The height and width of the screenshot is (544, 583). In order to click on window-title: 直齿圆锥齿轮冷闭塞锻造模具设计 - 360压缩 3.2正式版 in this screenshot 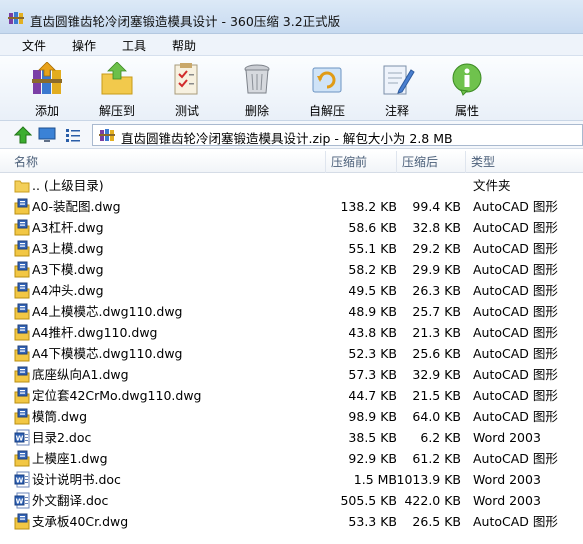, I will do `click(185, 21)`.